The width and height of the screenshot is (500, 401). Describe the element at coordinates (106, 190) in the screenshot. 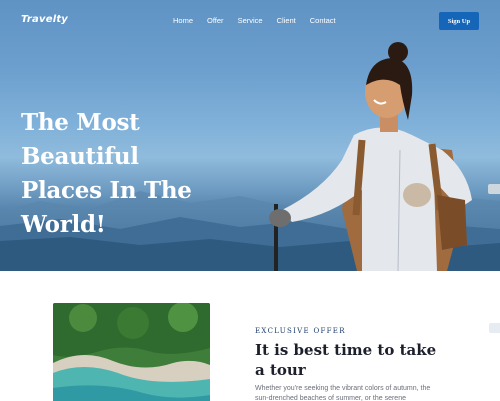

I see `hero-title-line: Places In The` at that location.